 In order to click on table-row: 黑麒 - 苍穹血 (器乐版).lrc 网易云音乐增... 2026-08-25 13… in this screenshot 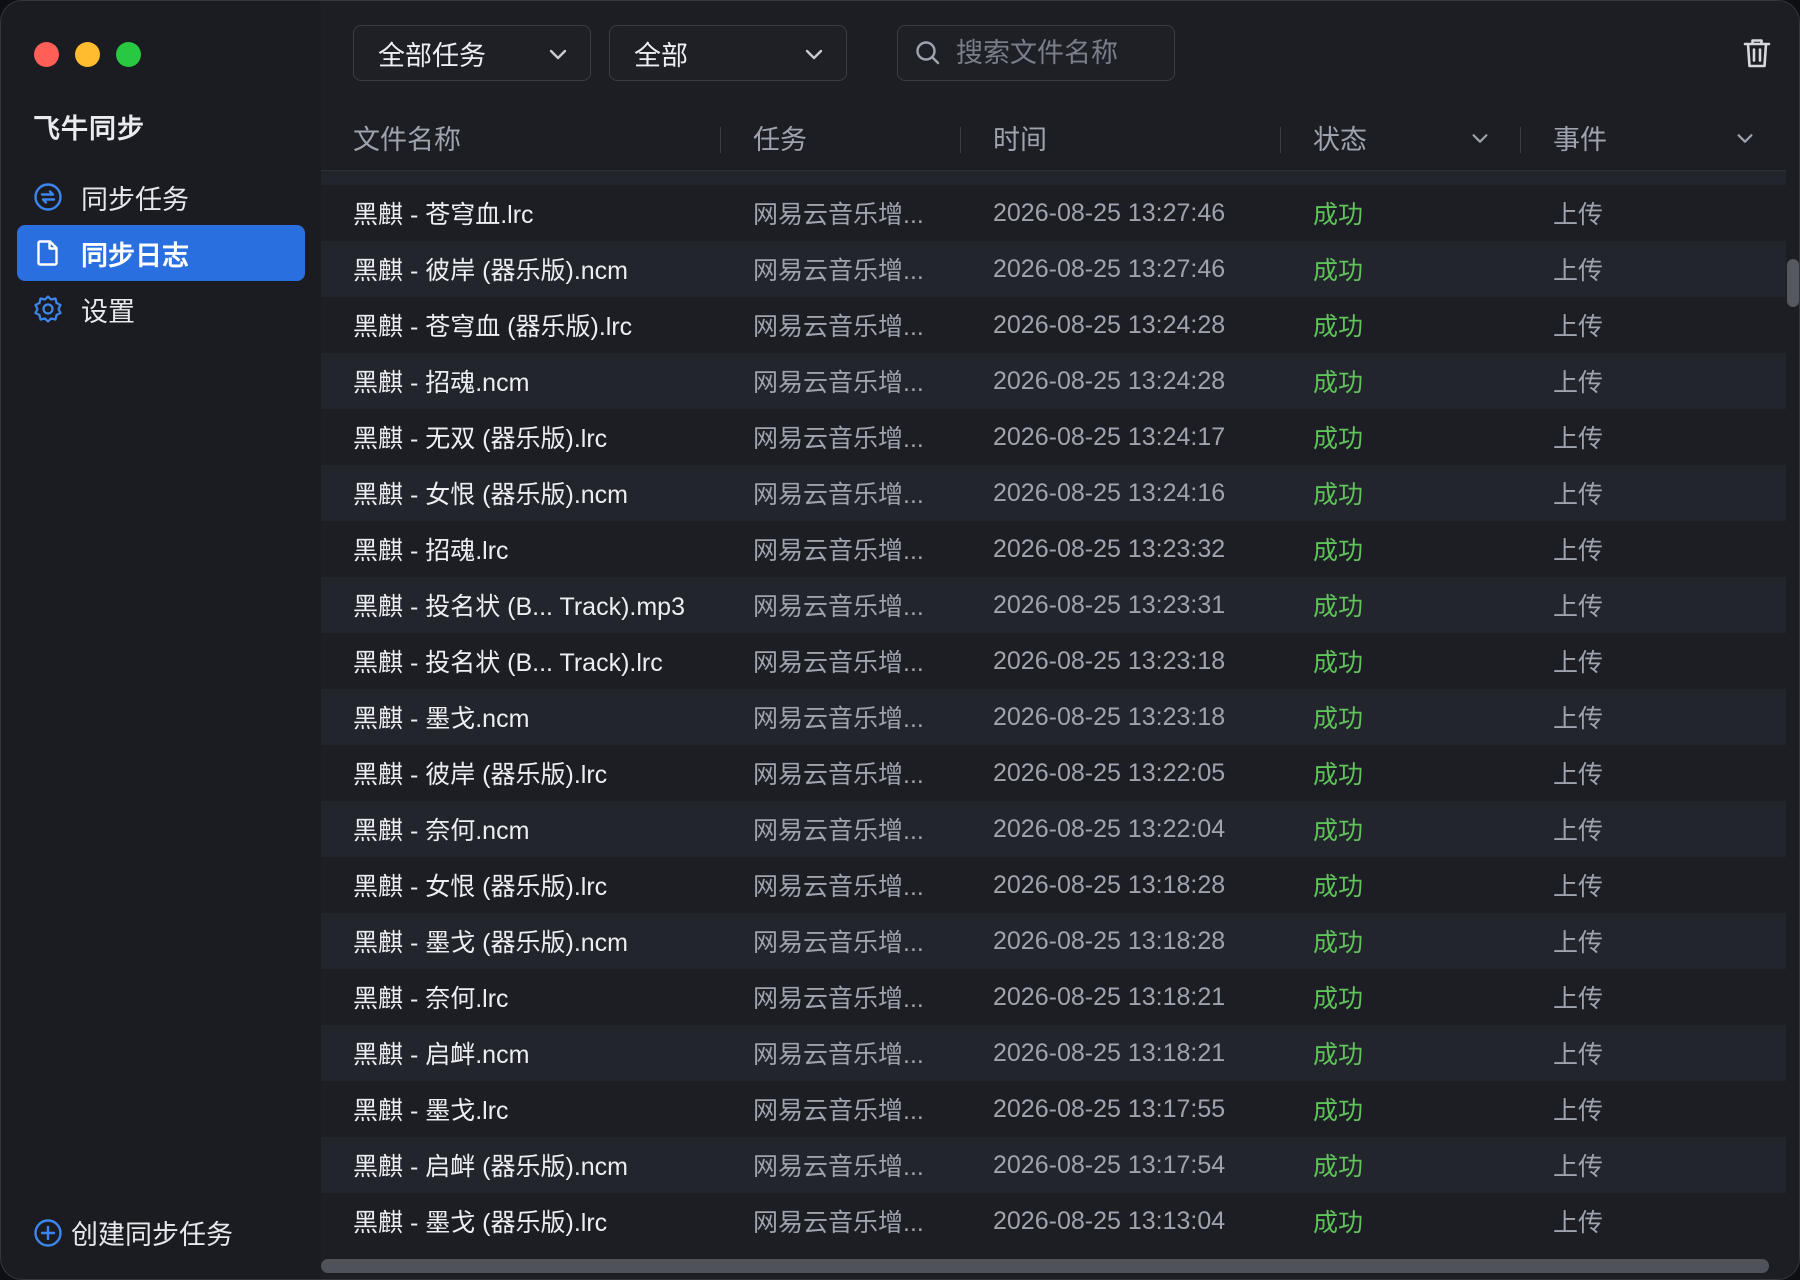, I will do `click(1053, 325)`.